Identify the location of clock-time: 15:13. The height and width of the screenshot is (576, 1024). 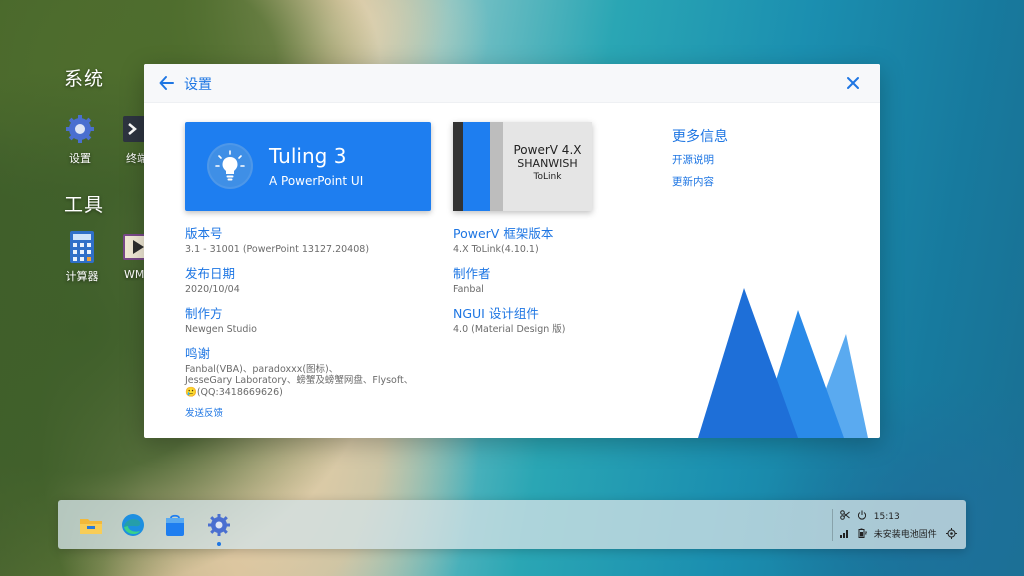
(887, 517).